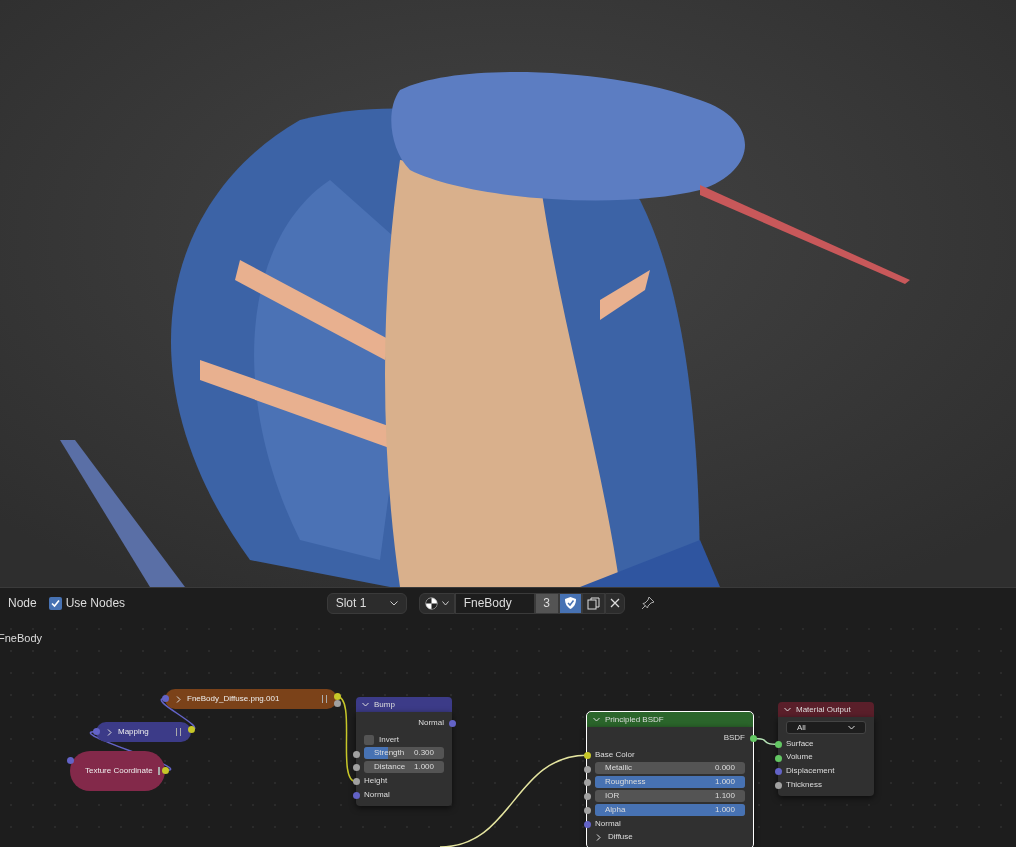 The width and height of the screenshot is (1016, 847). I want to click on socket-label: BSDF, so click(734, 737).